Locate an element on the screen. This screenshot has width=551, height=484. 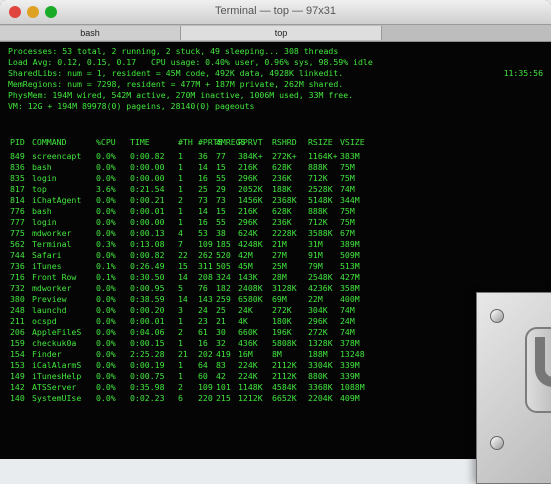
table-cell: 1212K is located at coordinates (250, 398).